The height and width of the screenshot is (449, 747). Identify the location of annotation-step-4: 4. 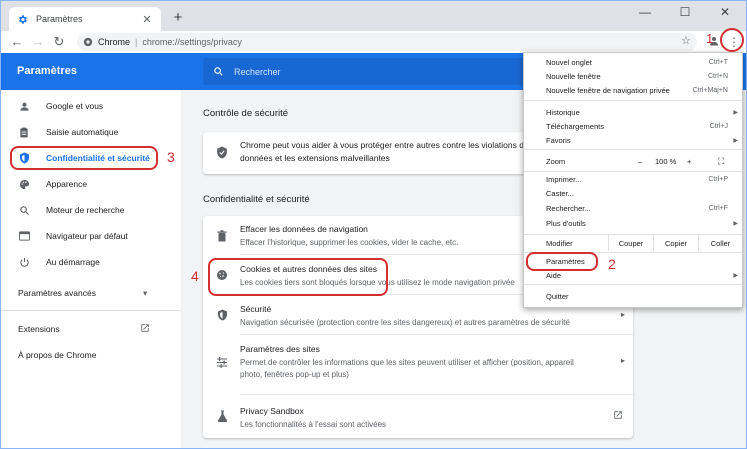
(195, 276).